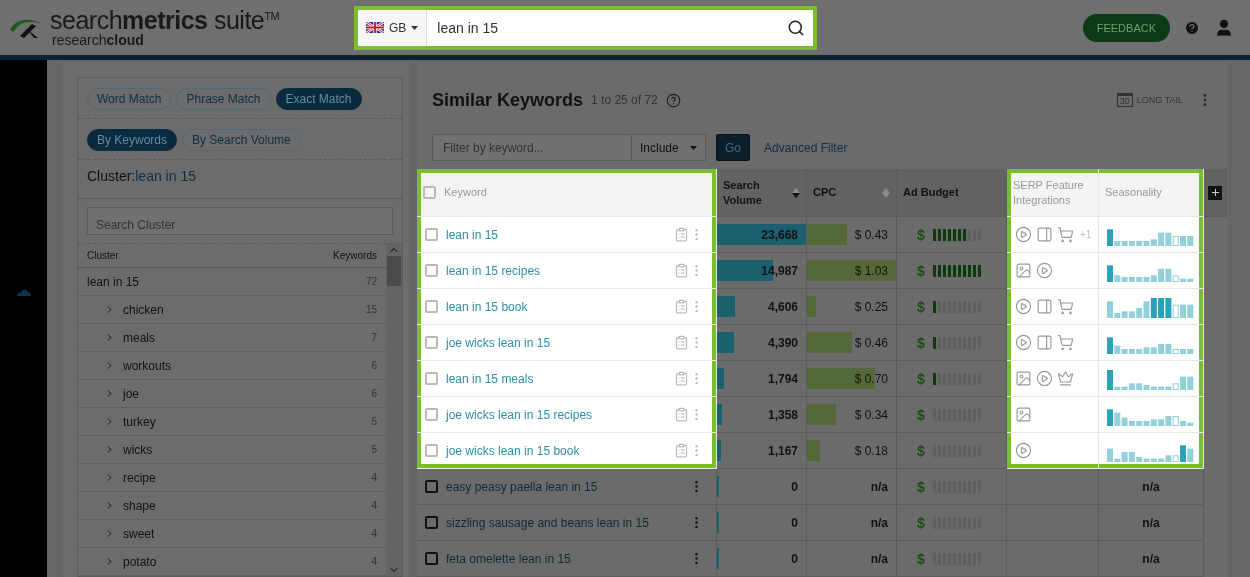 This screenshot has width=1250, height=577. Describe the element at coordinates (796, 192) in the screenshot. I see `sort-icon` at that location.